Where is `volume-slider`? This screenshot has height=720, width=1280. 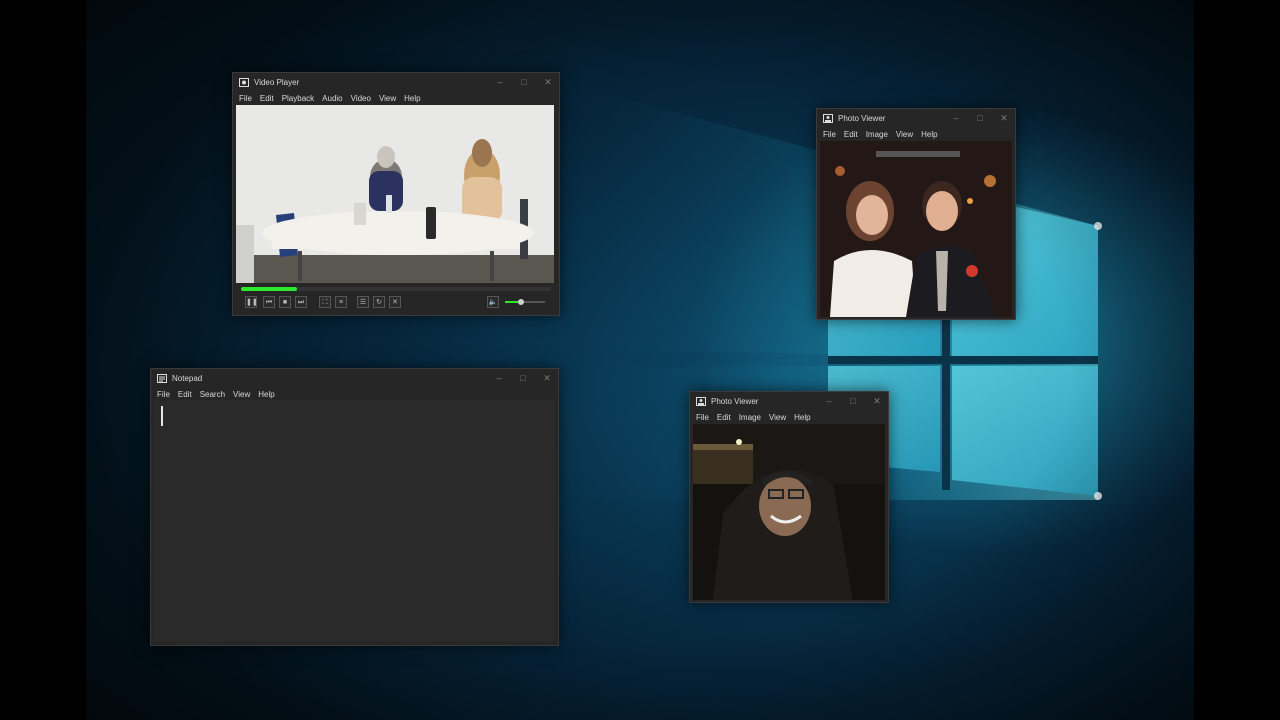 volume-slider is located at coordinates (525, 302).